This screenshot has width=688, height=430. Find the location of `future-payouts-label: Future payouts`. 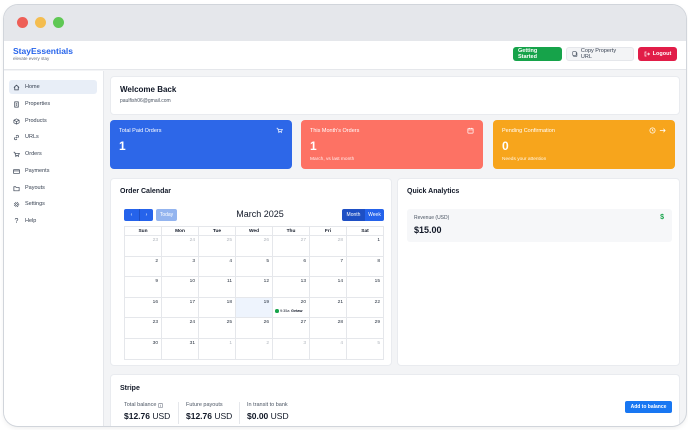

future-payouts-label: Future payouts is located at coordinates (204, 405).